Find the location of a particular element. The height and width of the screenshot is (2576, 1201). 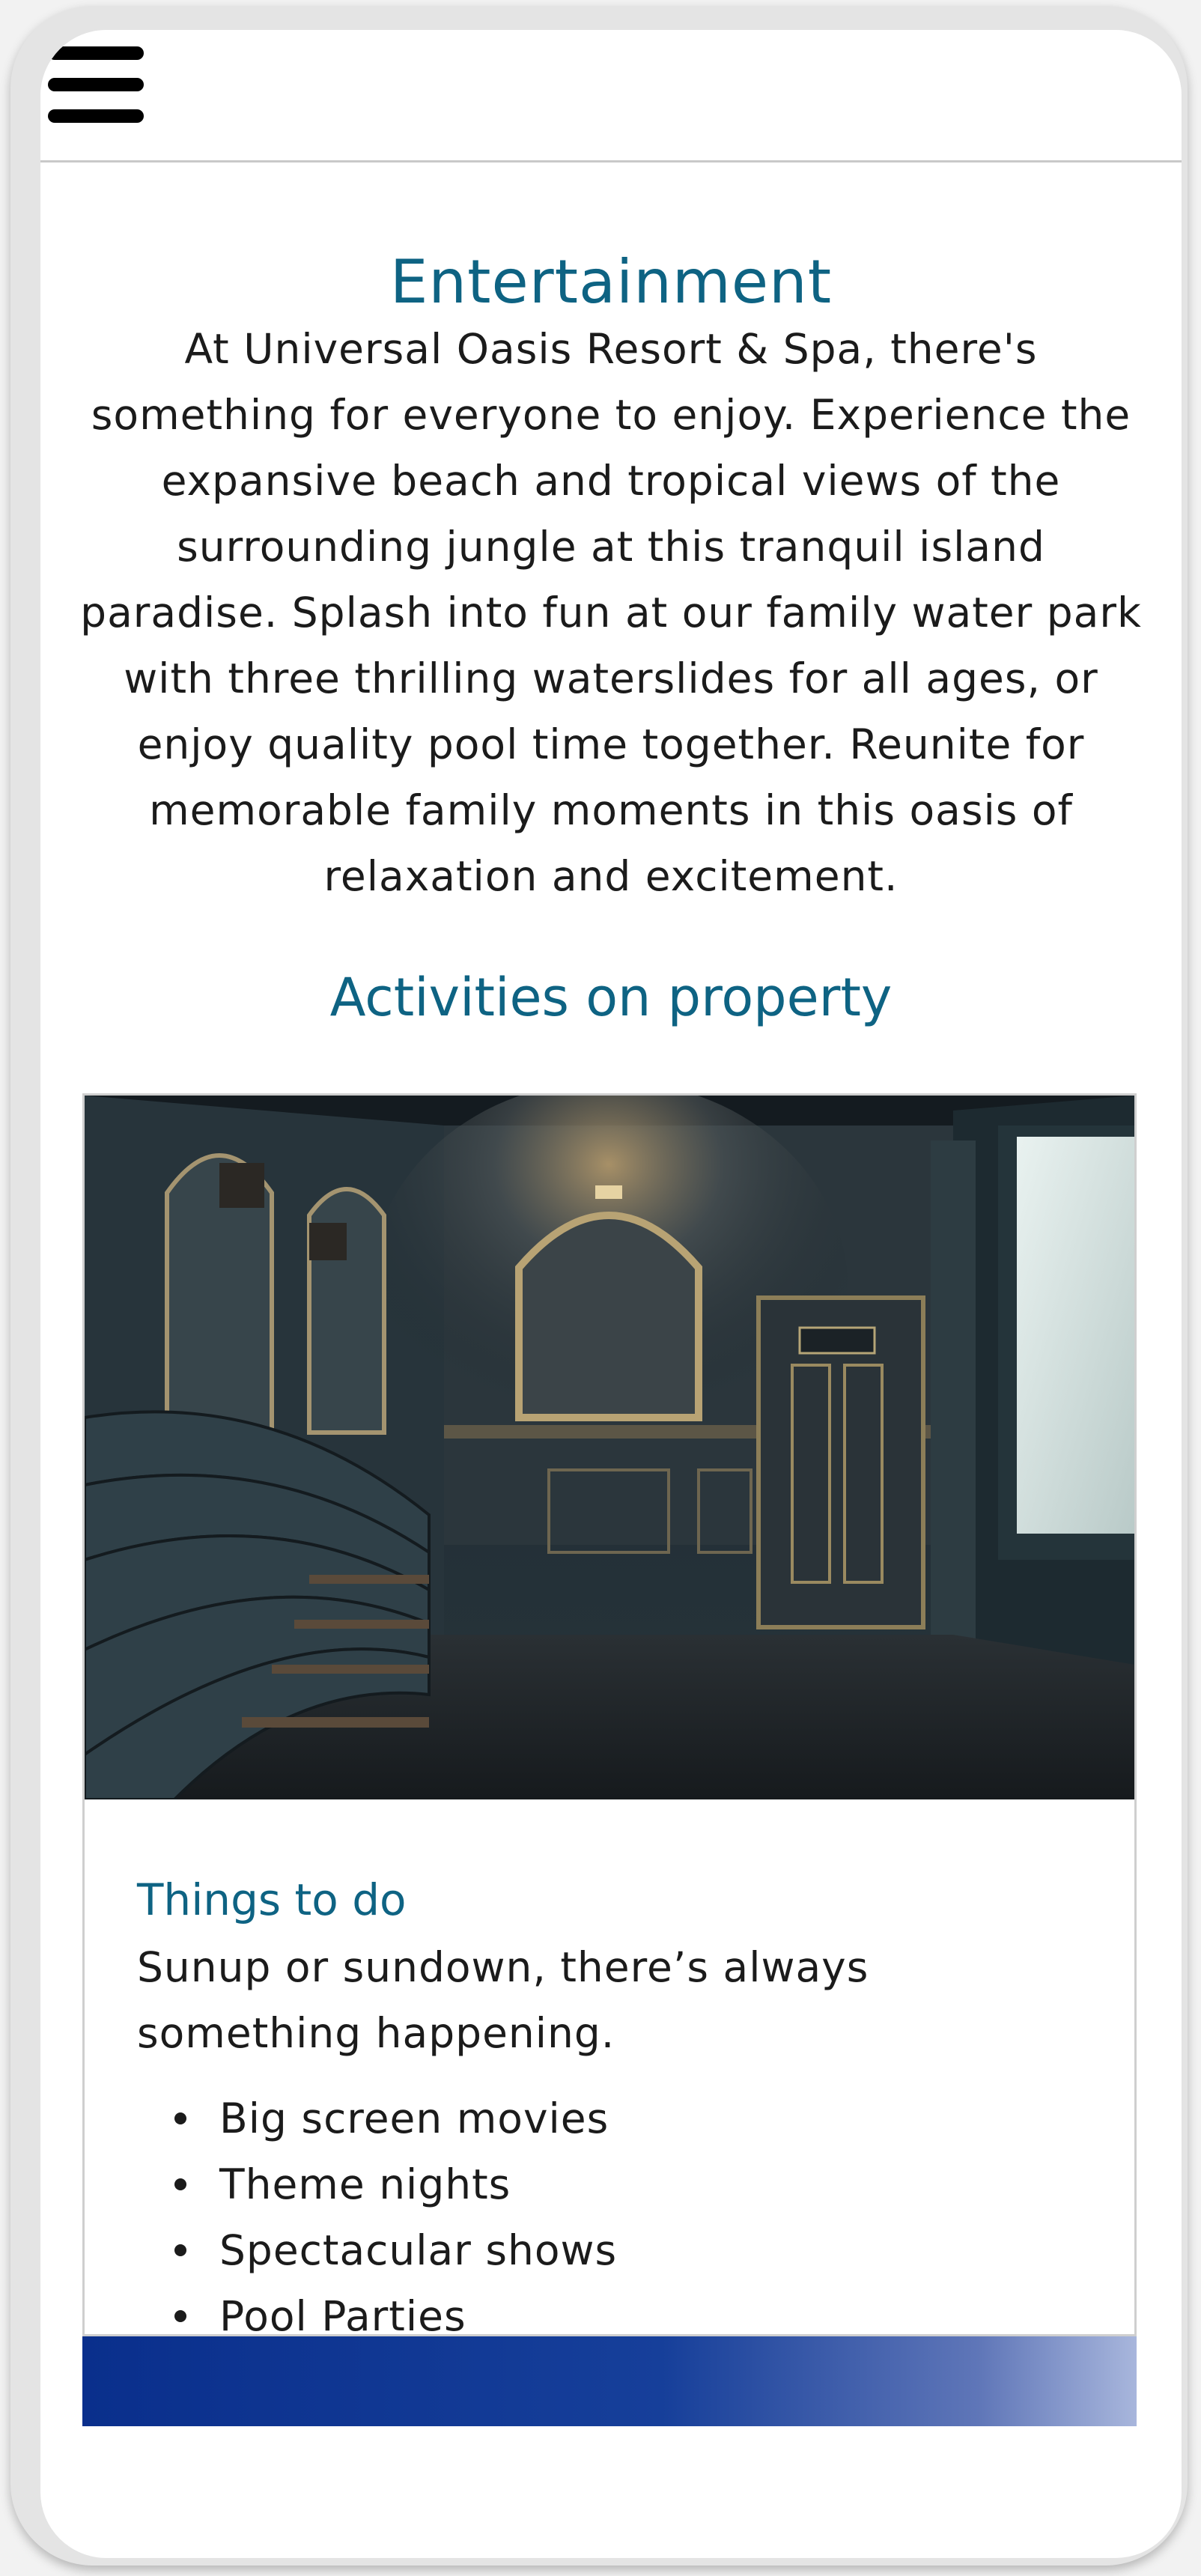

section-title: Activities on property is located at coordinates (611, 997).